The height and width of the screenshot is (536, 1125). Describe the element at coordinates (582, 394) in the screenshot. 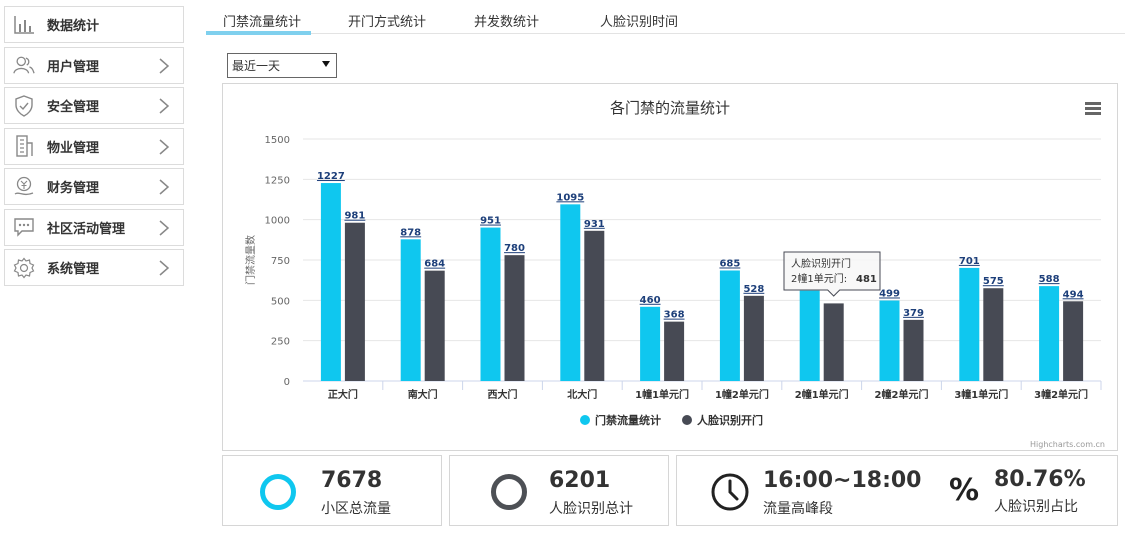

I see `x-tick-label: 北大门` at that location.